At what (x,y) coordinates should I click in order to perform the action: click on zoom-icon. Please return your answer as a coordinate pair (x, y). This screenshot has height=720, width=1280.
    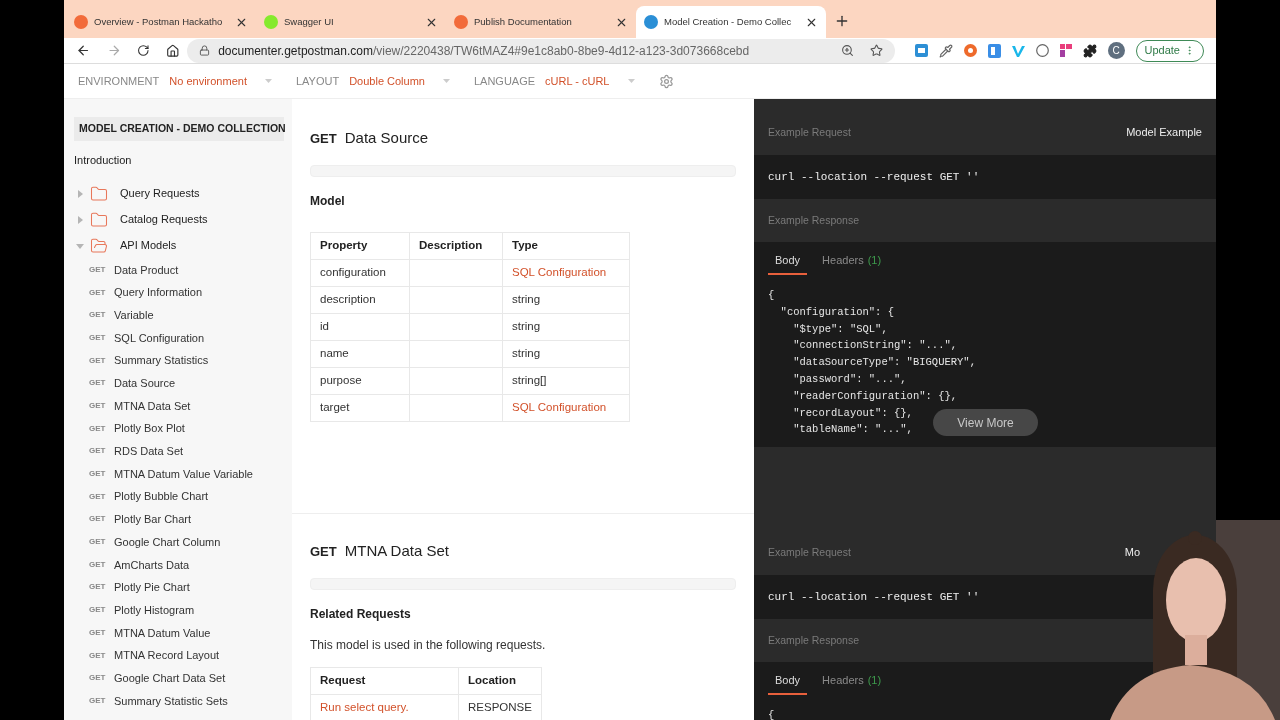
    Looking at the image, I should click on (847, 50).